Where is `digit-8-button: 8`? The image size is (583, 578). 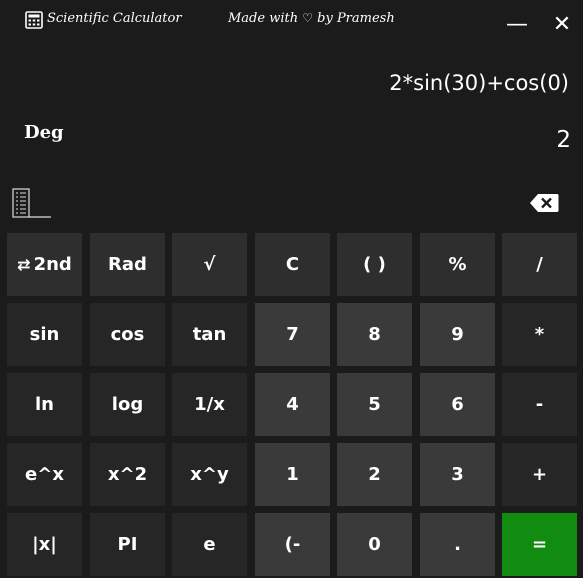 digit-8-button: 8 is located at coordinates (374, 334).